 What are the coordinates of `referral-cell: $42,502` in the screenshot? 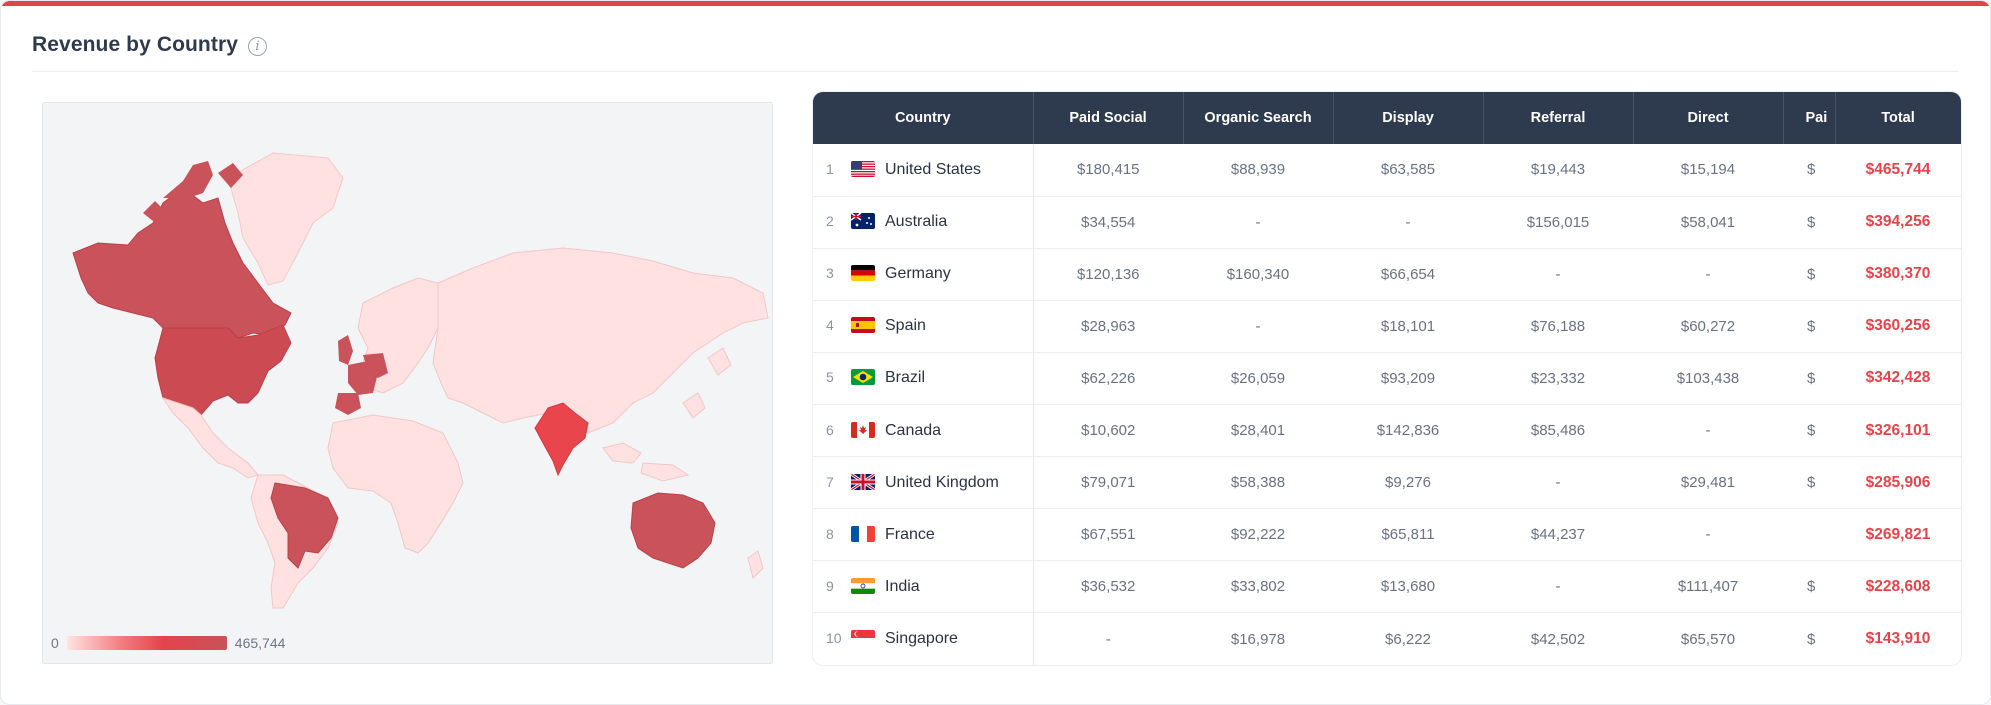 It's located at (1558, 639).